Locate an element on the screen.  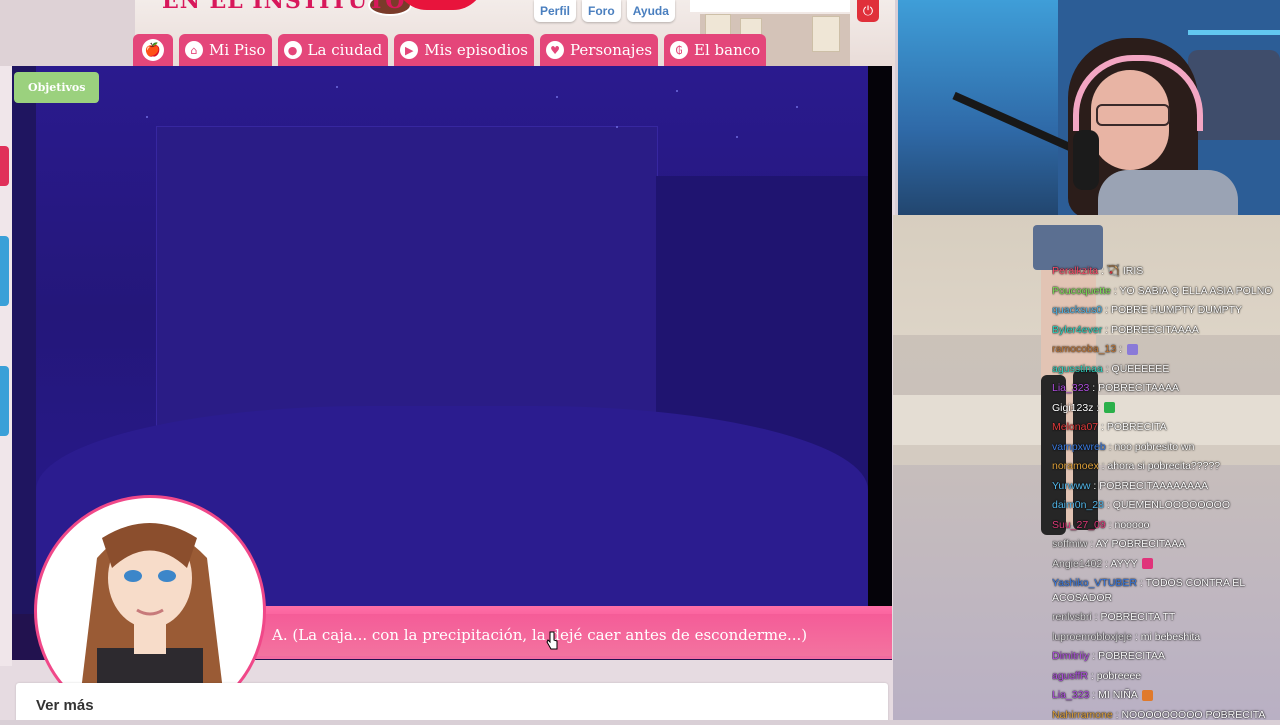
chat-text: : mi bebeshita is located at coordinates (1166, 637).